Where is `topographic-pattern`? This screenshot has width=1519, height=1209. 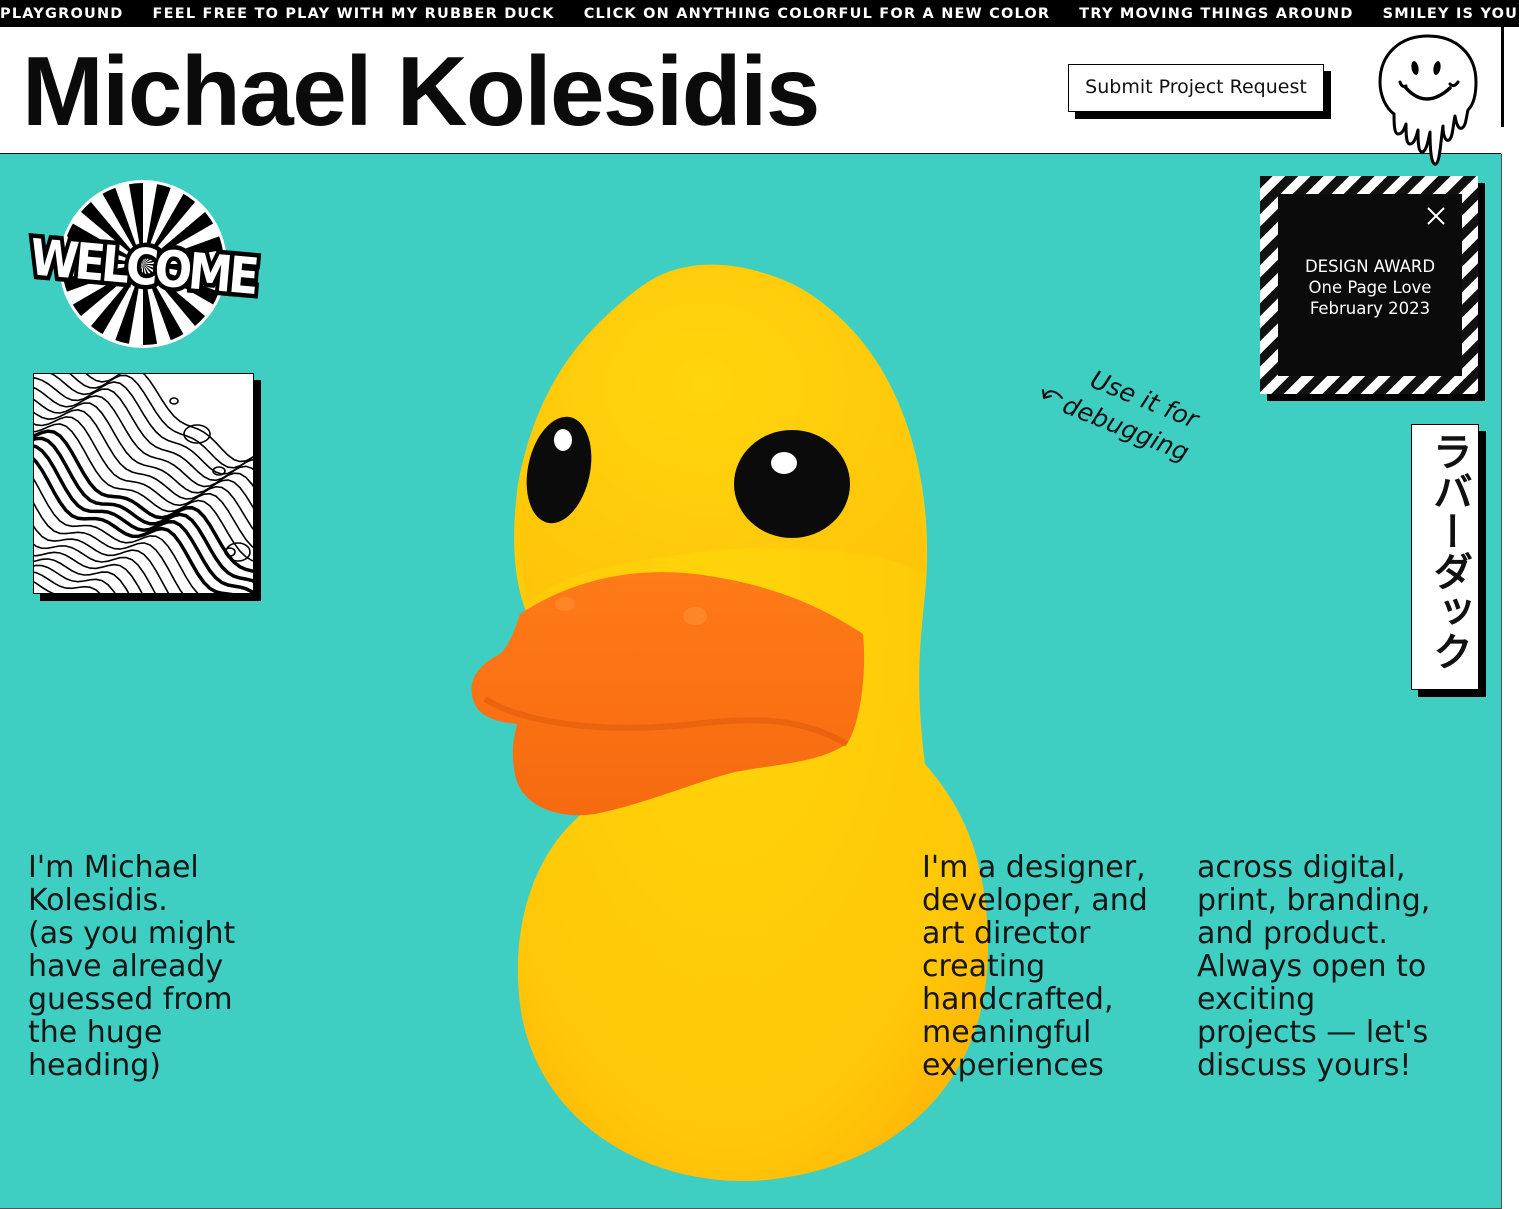
topographic-pattern is located at coordinates (143, 483).